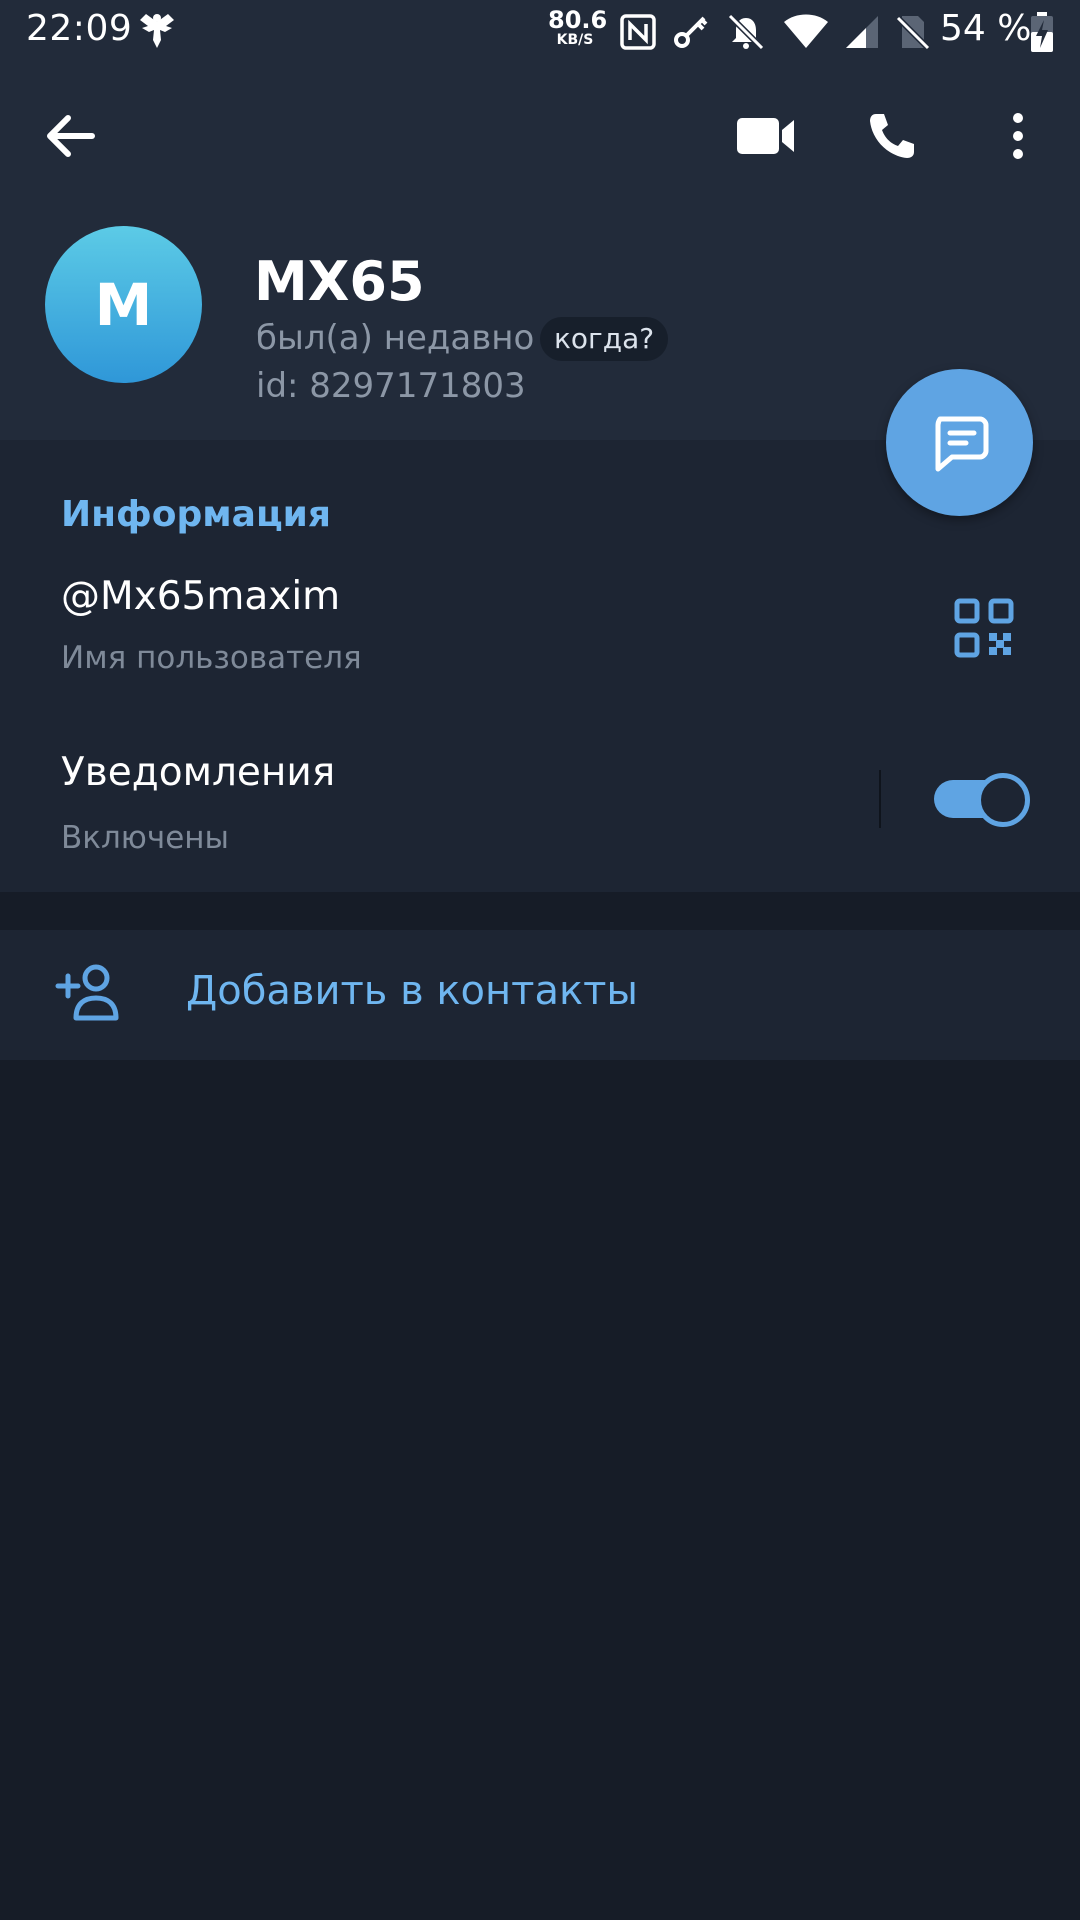  I want to click on bell-off-icon, so click(746, 32).